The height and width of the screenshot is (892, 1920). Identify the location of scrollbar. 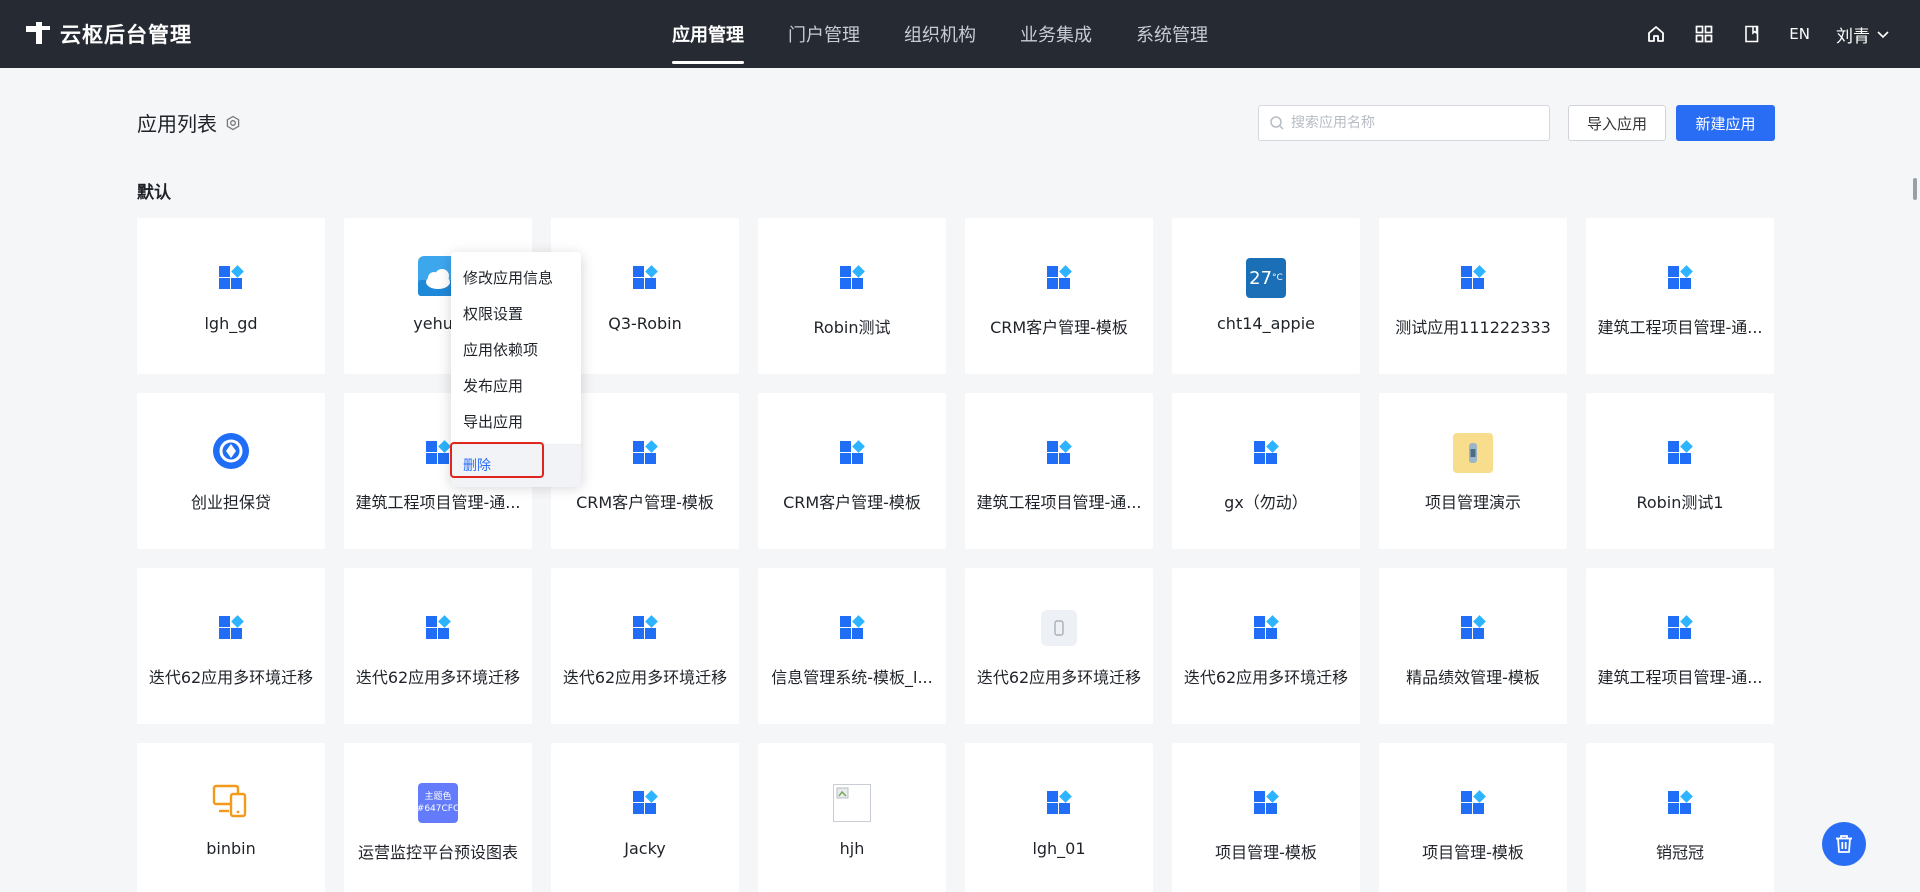
(1914, 480).